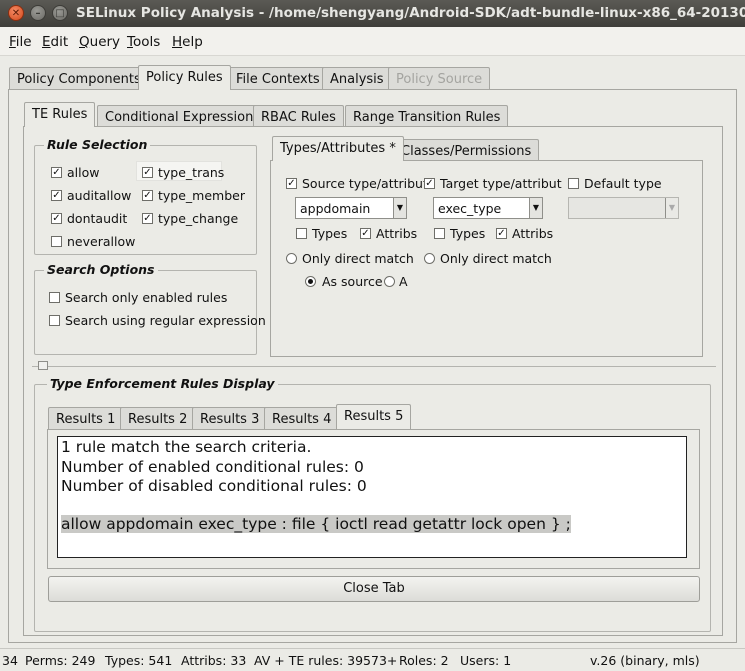 The image size is (745, 671). I want to click on source-attribs-label: Attribs, so click(397, 233).